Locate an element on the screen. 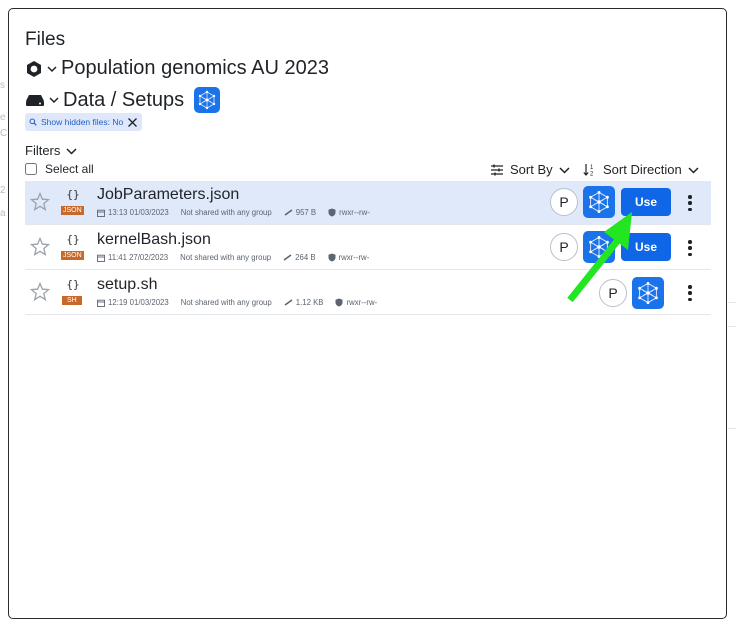  sort-direction-label: Sort Direction is located at coordinates (642, 169).